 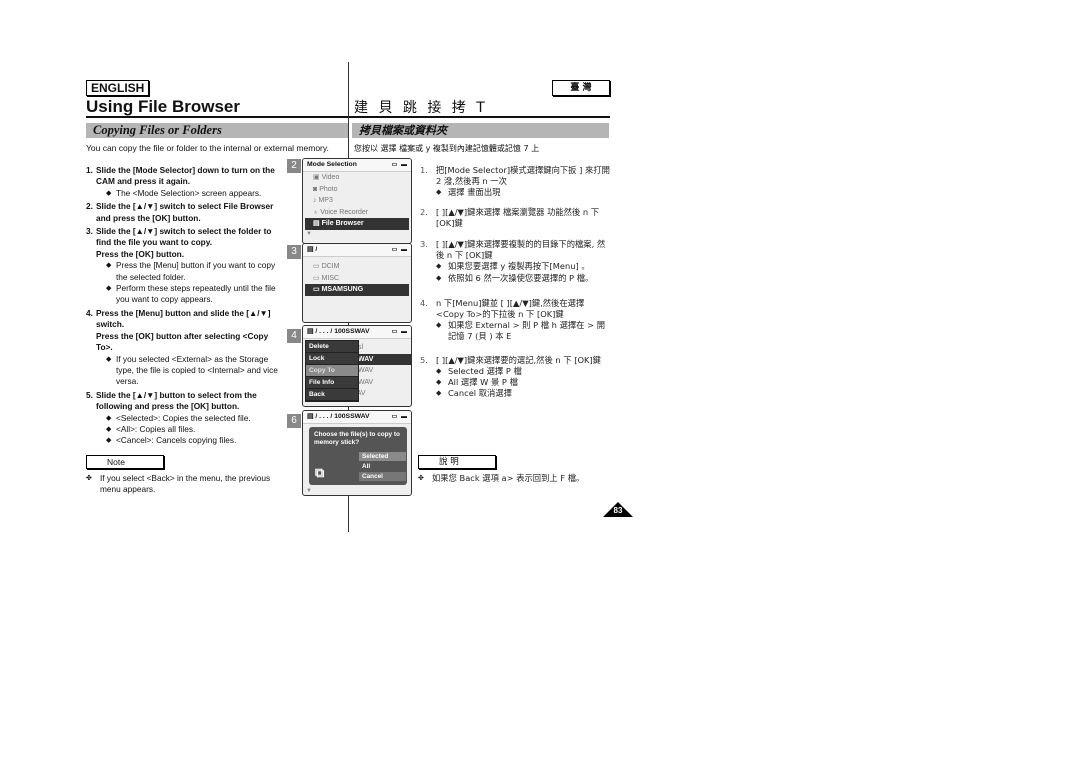 I want to click on step-bullet: ◆ <Selected>: Copies the selected file., so click(x=178, y=417).